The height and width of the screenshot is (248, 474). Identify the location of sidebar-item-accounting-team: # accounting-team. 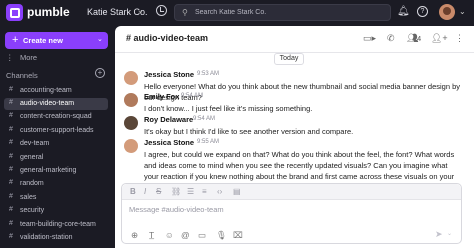
(56, 91).